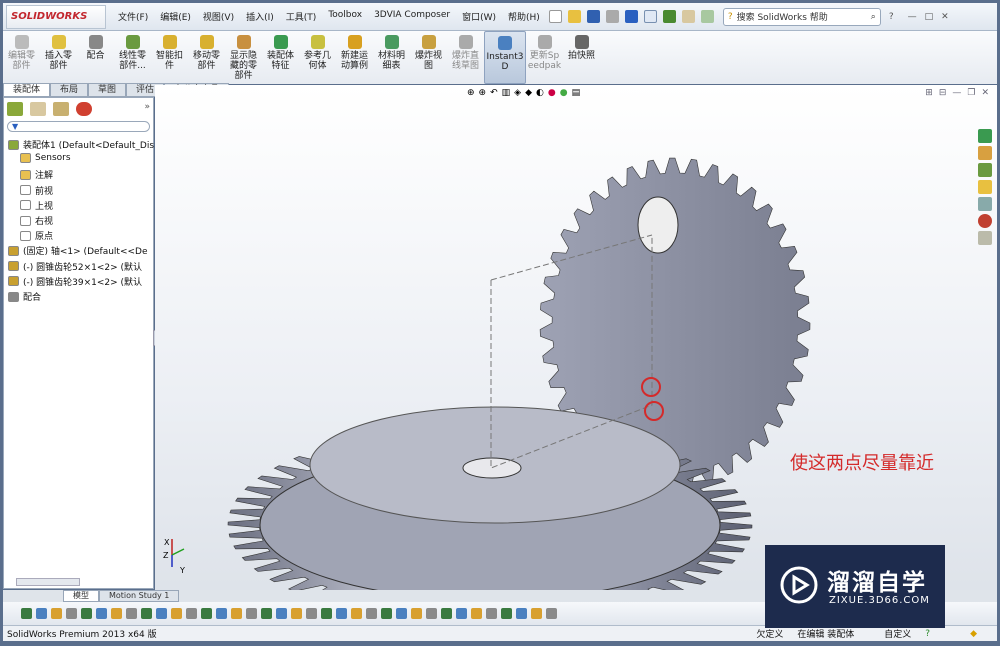 The height and width of the screenshot is (646, 1000). I want to click on appearance-icon: ●, so click(552, 93).